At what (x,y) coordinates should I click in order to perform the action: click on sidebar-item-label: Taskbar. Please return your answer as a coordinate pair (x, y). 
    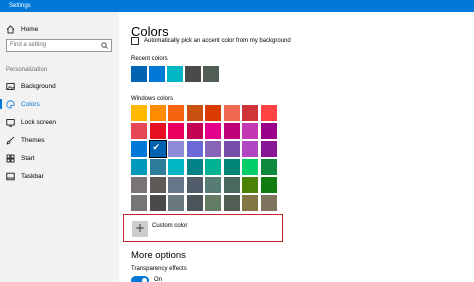
    Looking at the image, I should click on (32, 176).